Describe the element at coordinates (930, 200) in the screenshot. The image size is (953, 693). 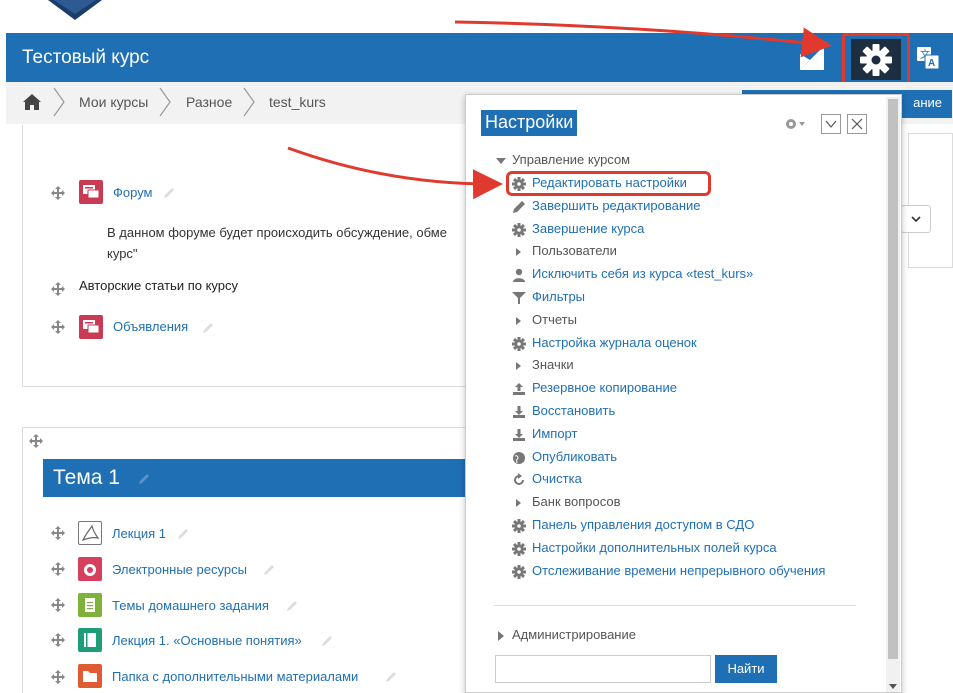
I see `right-block` at that location.